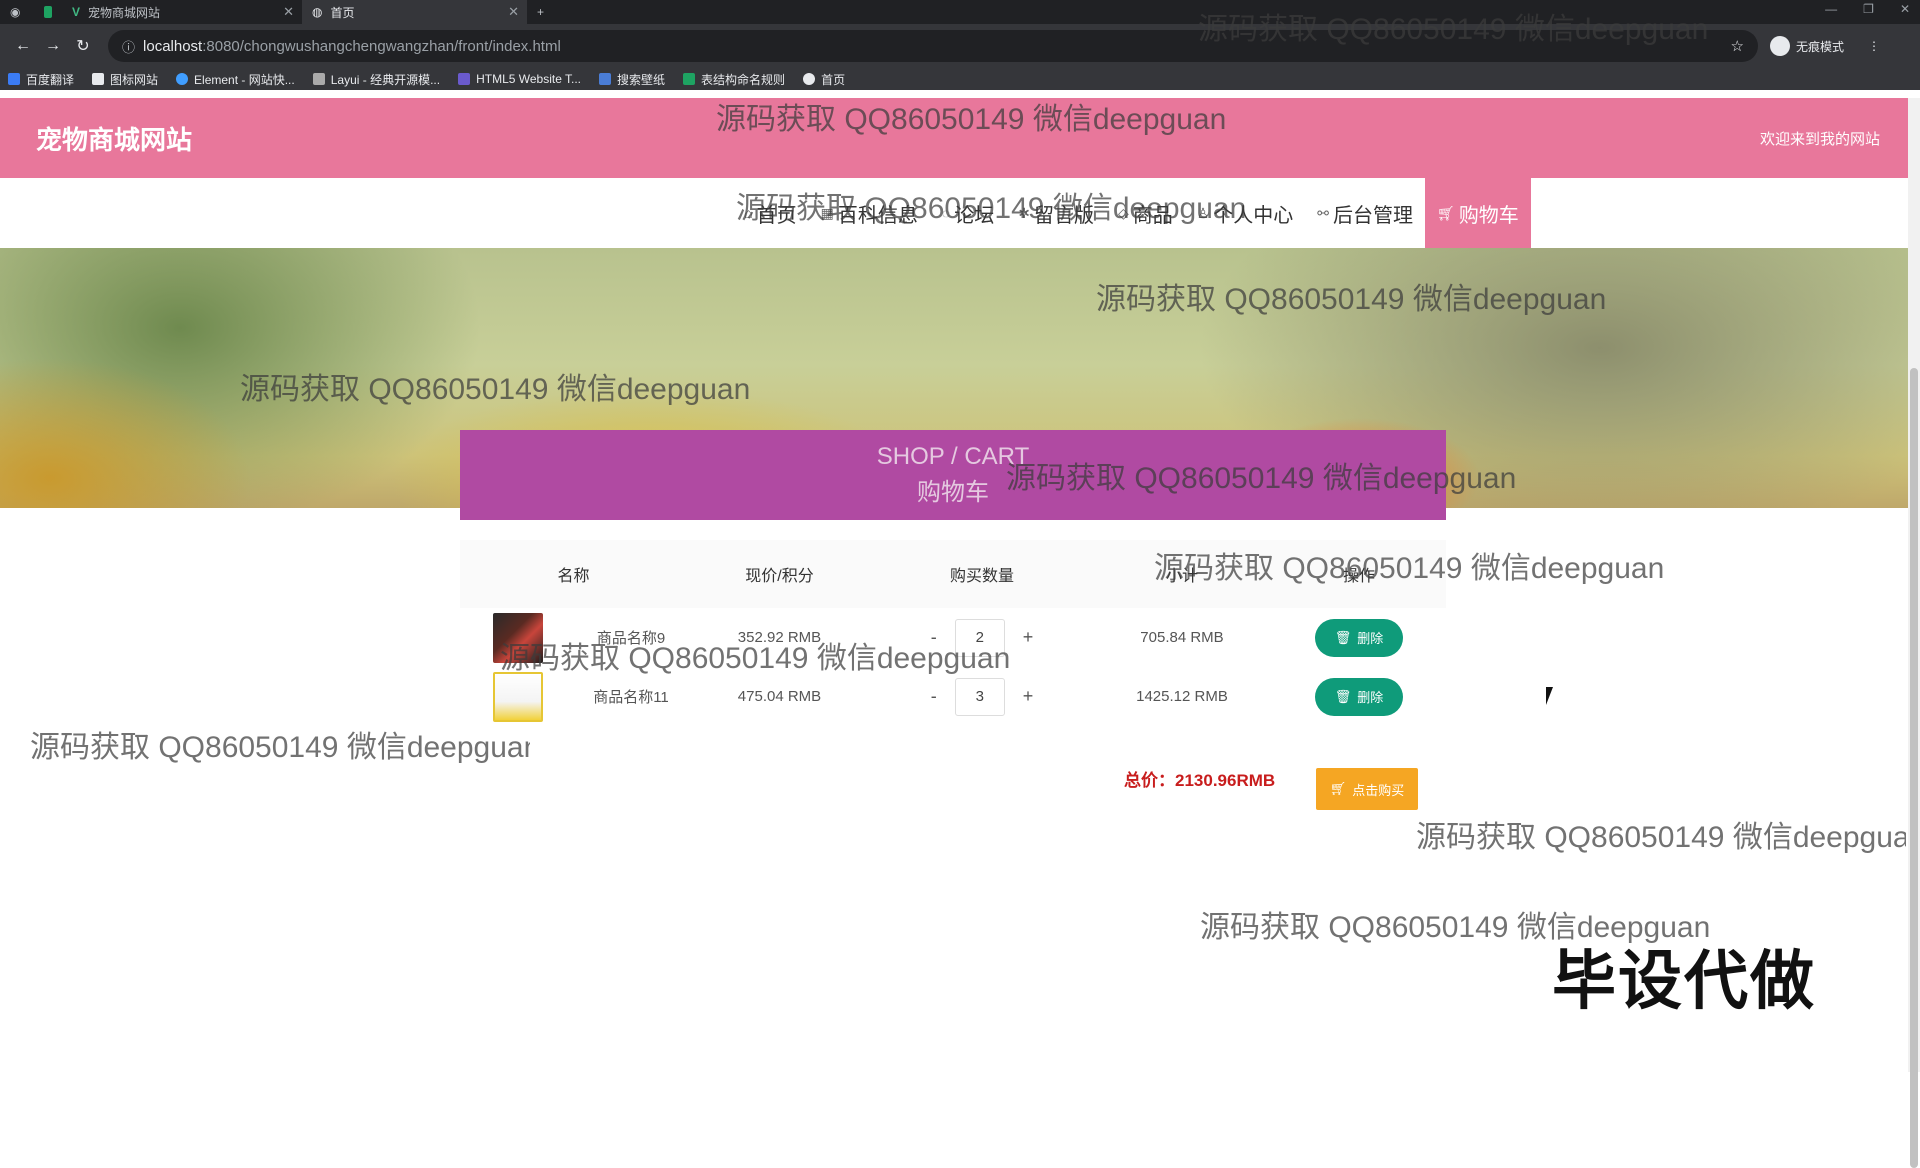 This screenshot has height=1168, width=1920. Describe the element at coordinates (114, 138) in the screenshot. I see `site-logo: 宠物商城网站` at that location.